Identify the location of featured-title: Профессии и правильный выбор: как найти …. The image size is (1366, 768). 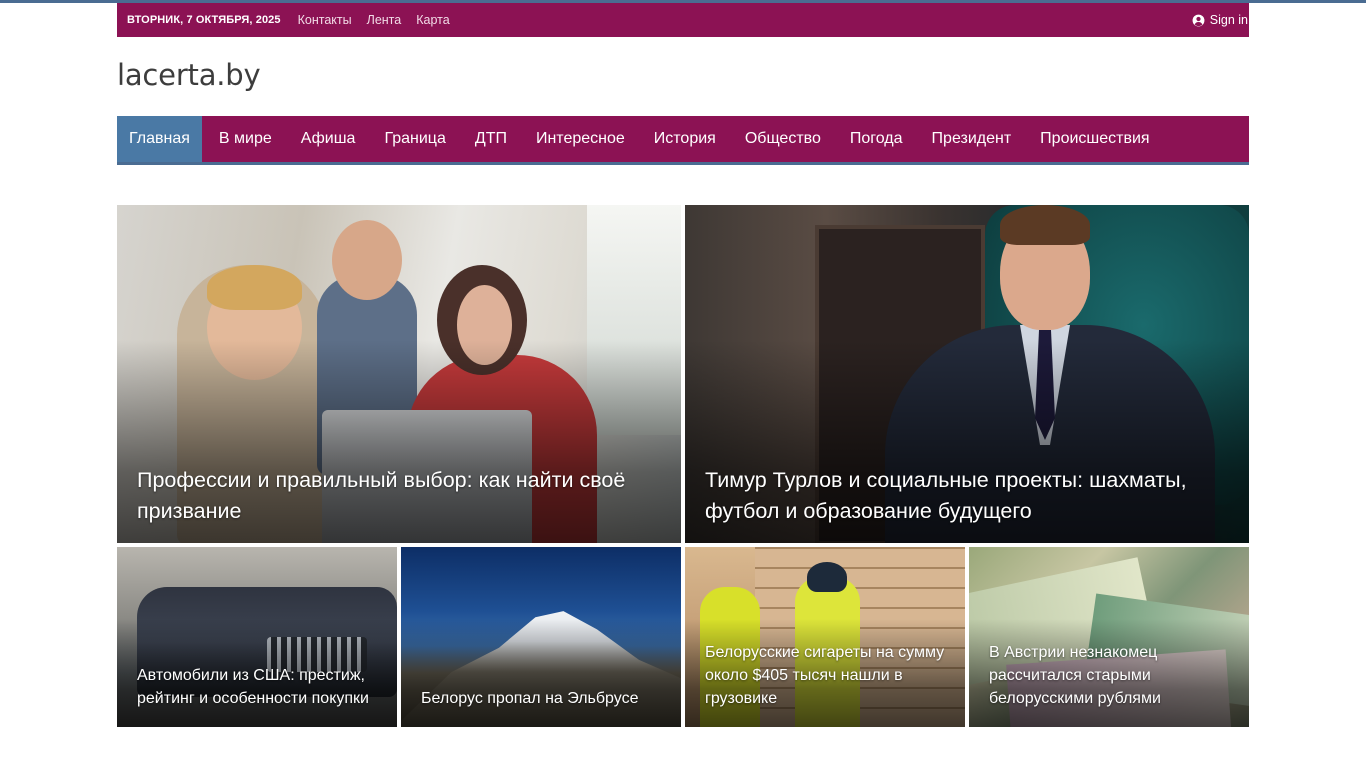
(399, 496).